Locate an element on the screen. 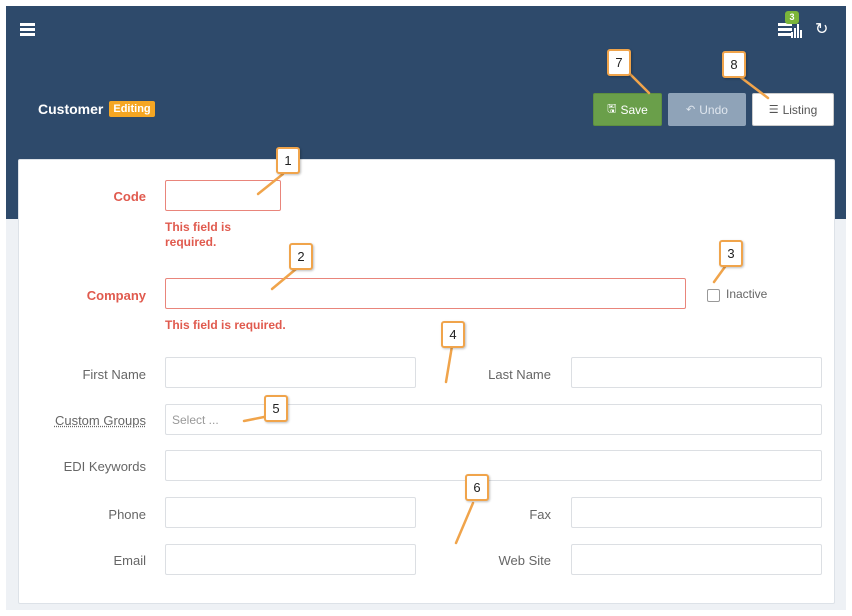 The image size is (852, 616). status-badge: Editing is located at coordinates (132, 109).